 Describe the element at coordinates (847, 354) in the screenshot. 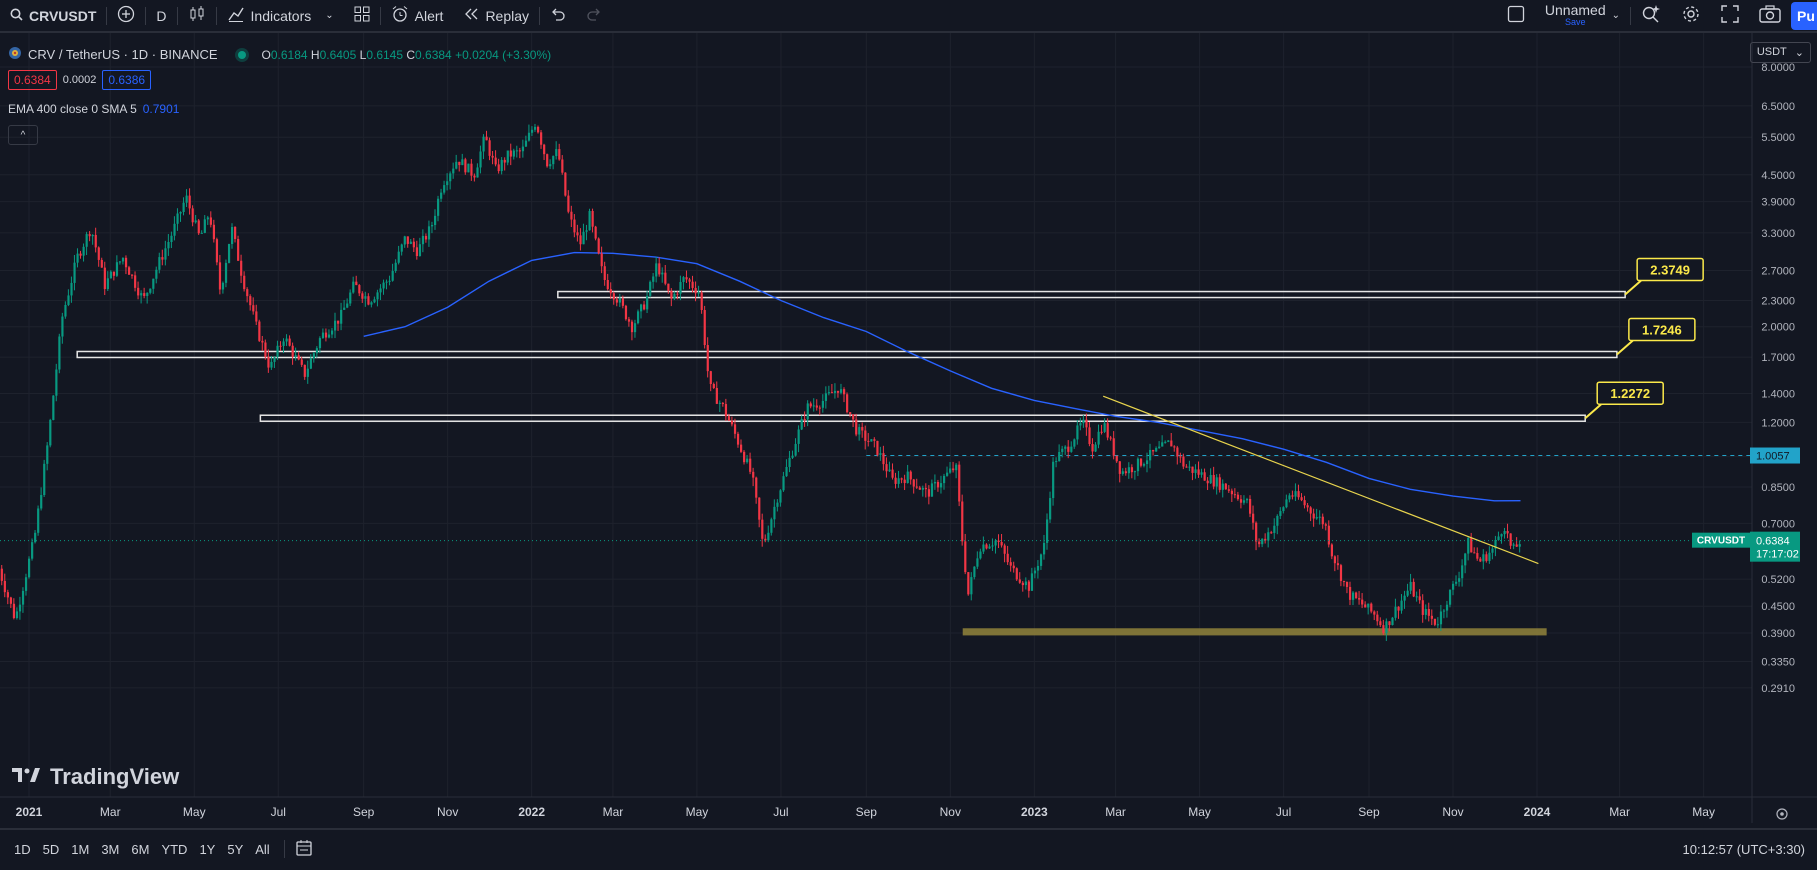

I see `resistance-zone-1.7246` at that location.